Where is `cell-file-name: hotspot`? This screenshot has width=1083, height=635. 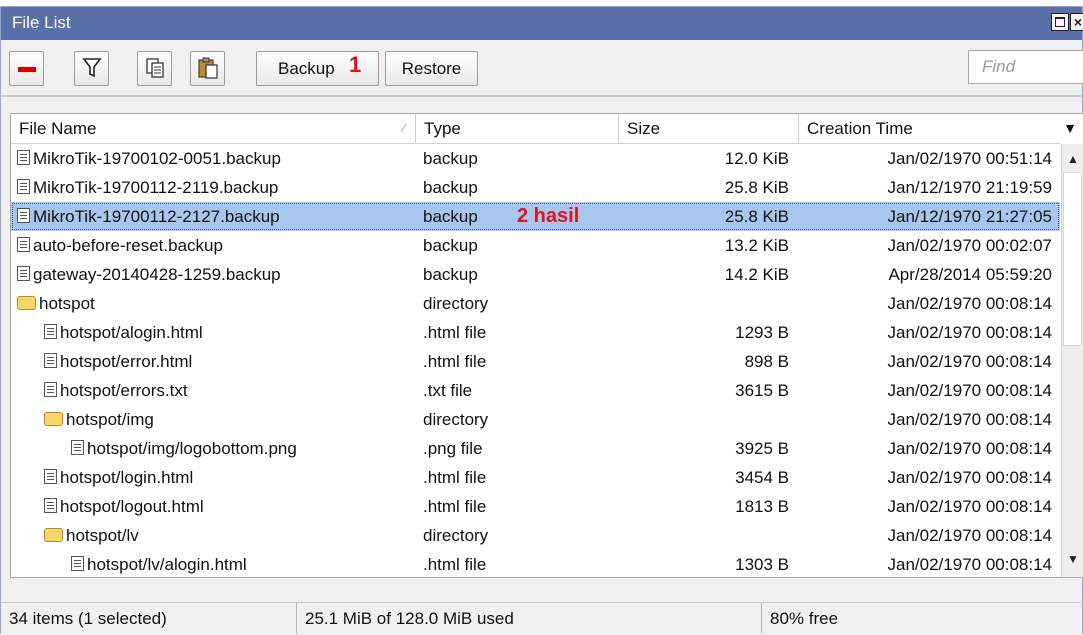 cell-file-name: hotspot is located at coordinates (216, 303).